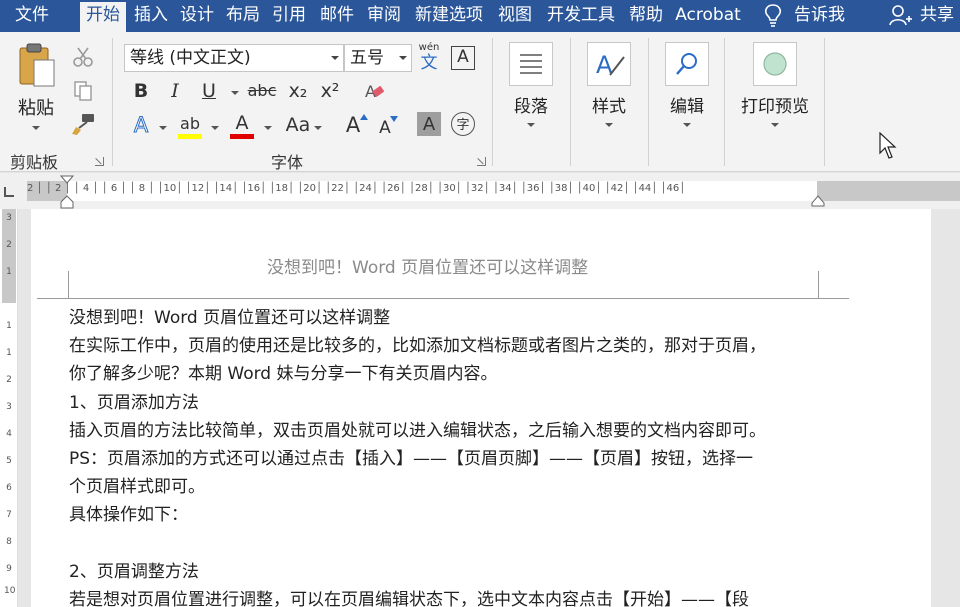 This screenshot has height=607, width=960. Describe the element at coordinates (394, 119) in the screenshot. I see `caret-down-icon` at that location.